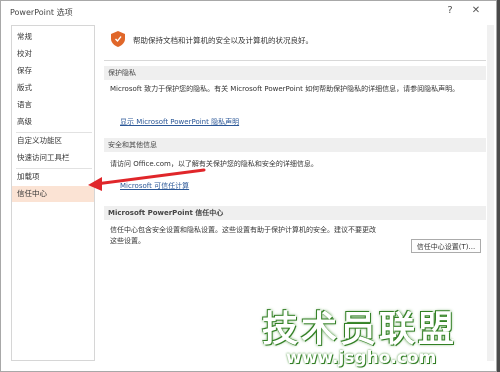  What do you see at coordinates (53, 122) in the screenshot?
I see `sidebar-item-advanced: 高级` at bounding box center [53, 122].